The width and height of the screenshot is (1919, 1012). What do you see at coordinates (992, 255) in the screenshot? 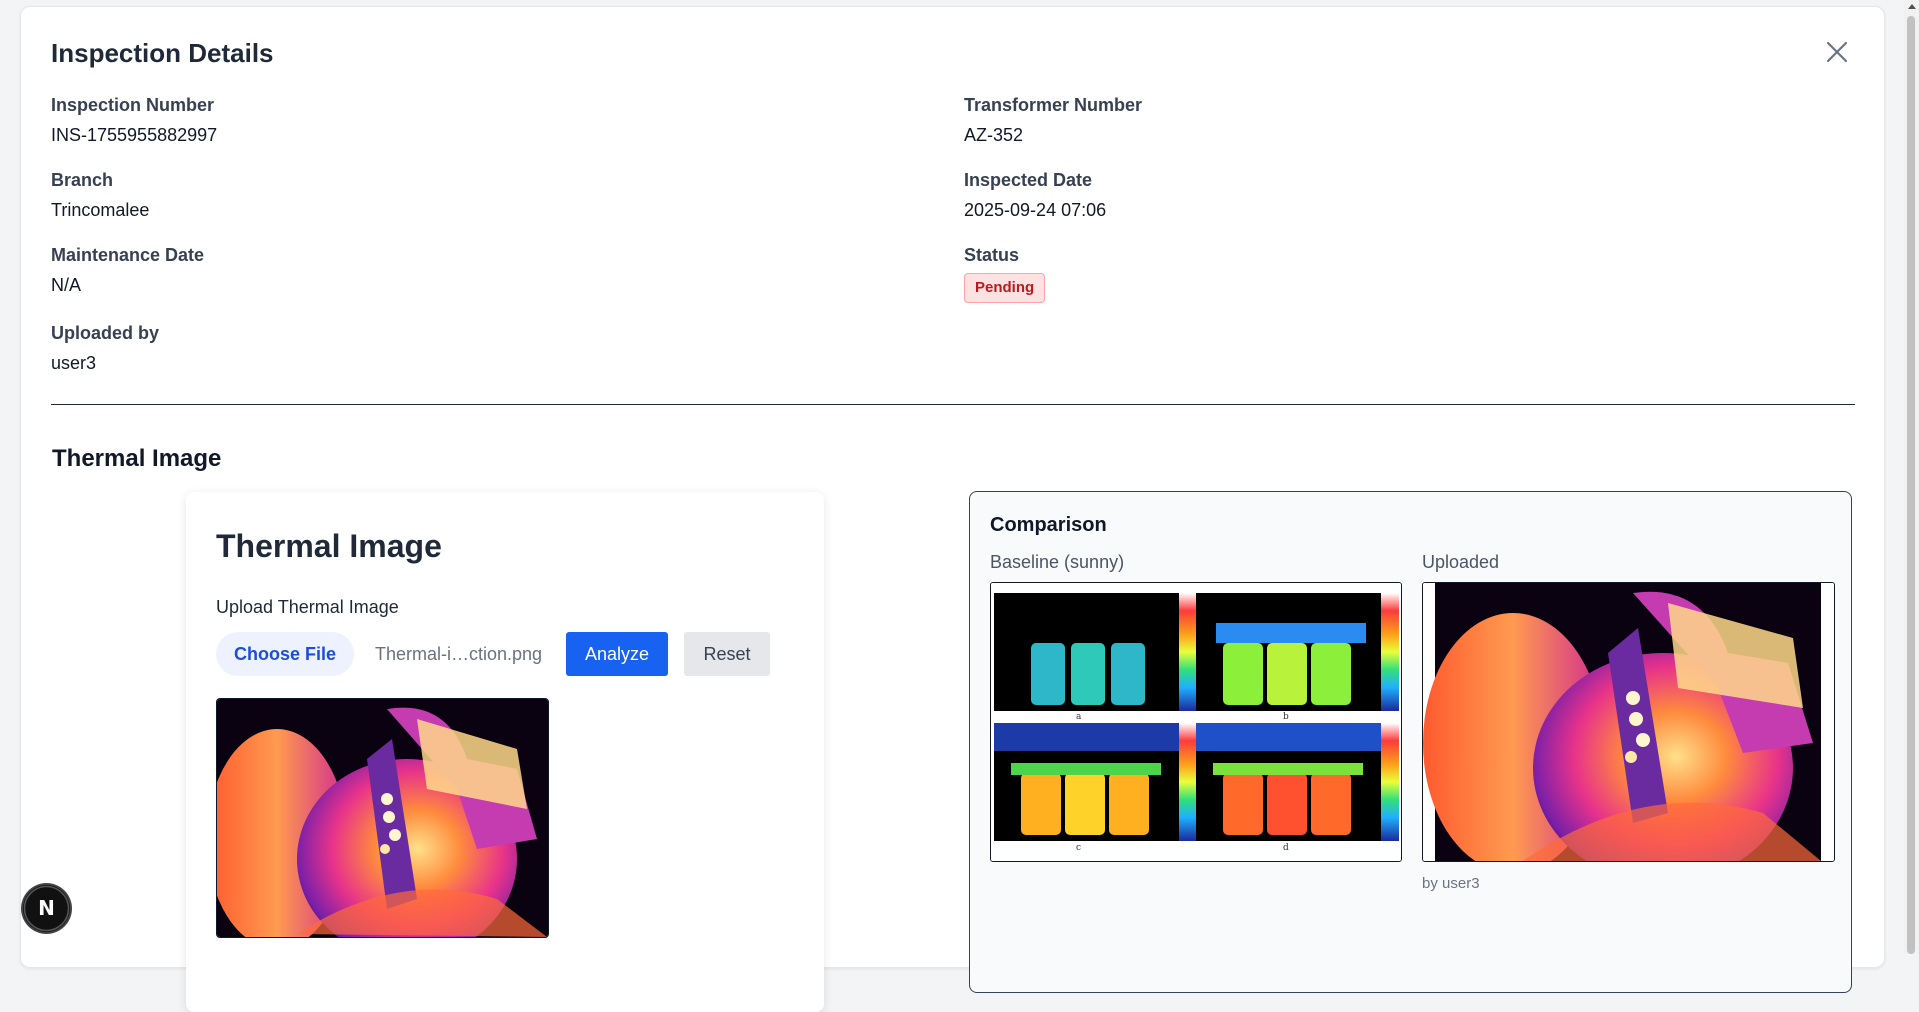
I see `status-label: Status` at bounding box center [992, 255].